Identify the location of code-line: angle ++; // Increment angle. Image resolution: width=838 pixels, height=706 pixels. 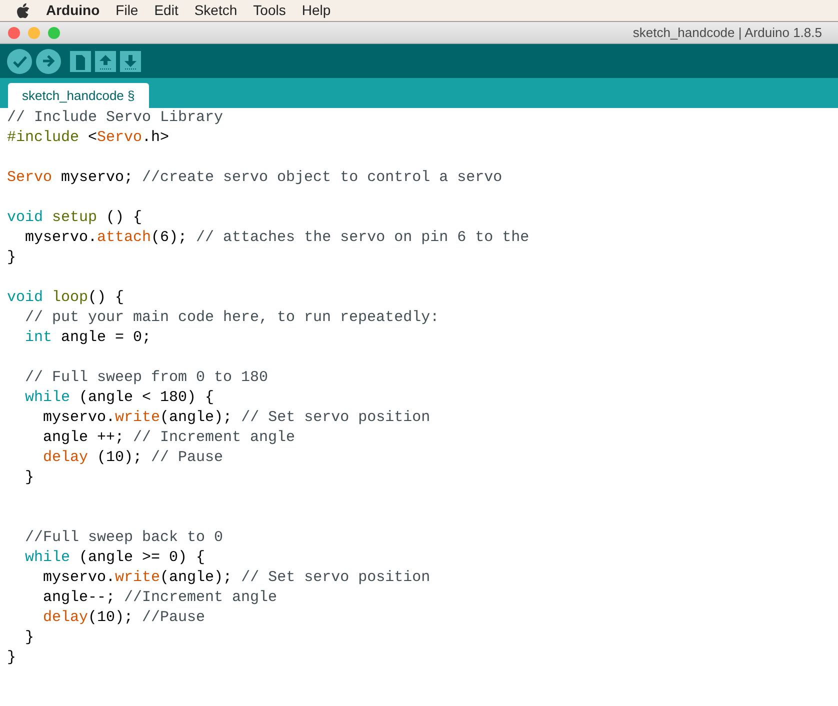
(169, 438).